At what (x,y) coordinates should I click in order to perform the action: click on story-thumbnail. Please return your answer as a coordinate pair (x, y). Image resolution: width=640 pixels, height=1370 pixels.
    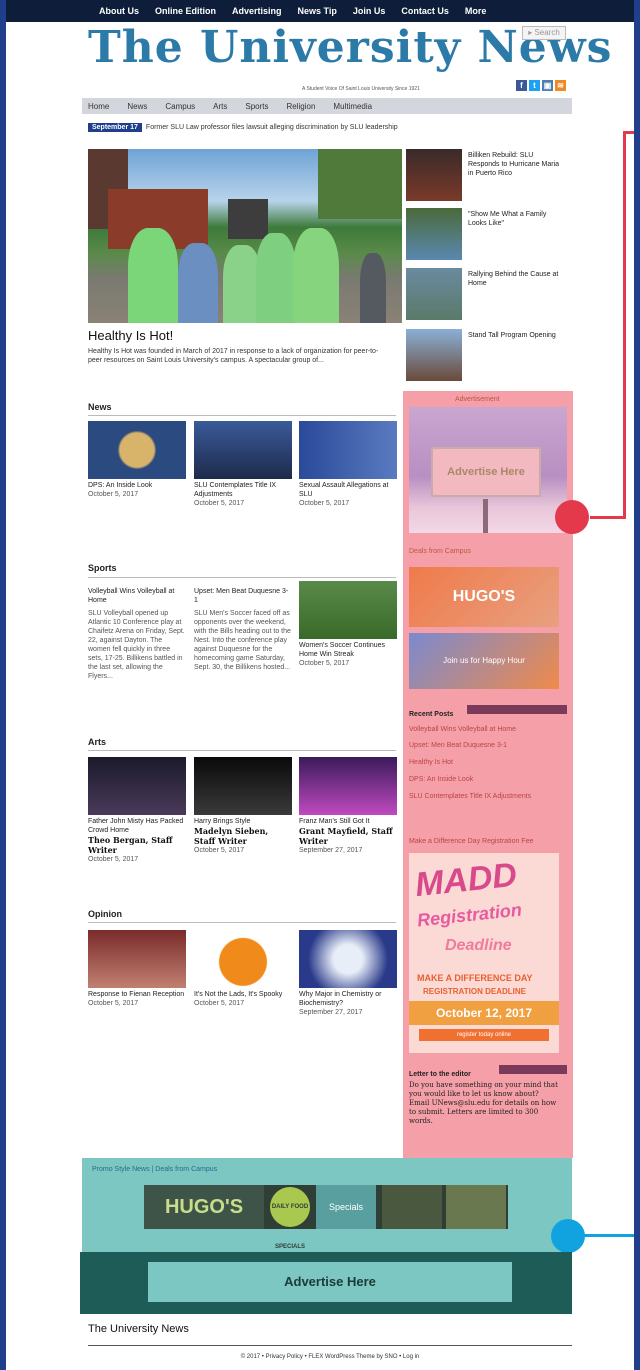
    Looking at the image, I should click on (434, 294).